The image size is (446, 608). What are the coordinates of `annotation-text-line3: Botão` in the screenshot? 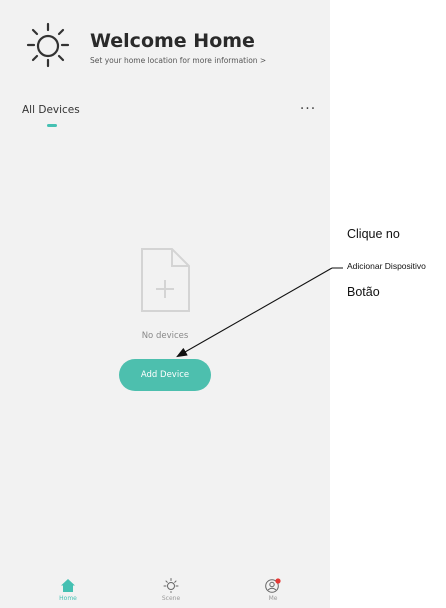 It's located at (363, 292).